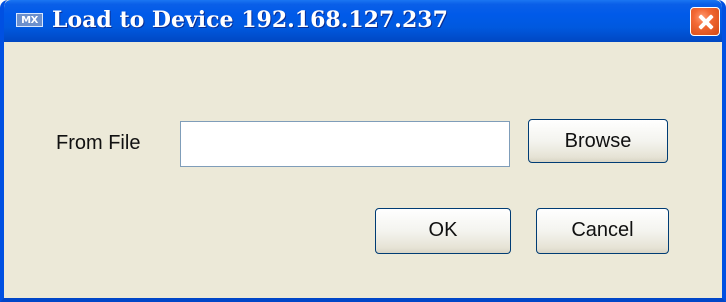 The image size is (726, 302). What do you see at coordinates (705, 21) in the screenshot?
I see `close-button` at bounding box center [705, 21].